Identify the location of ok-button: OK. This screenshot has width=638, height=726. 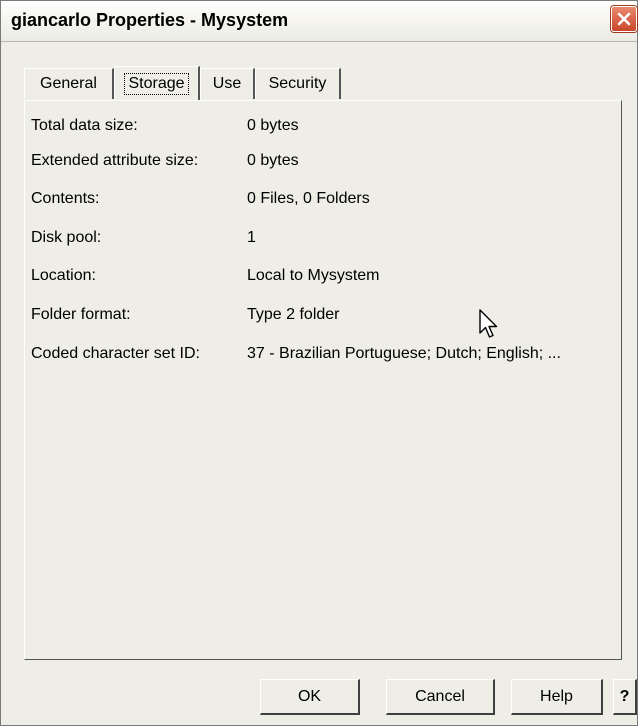
(310, 697).